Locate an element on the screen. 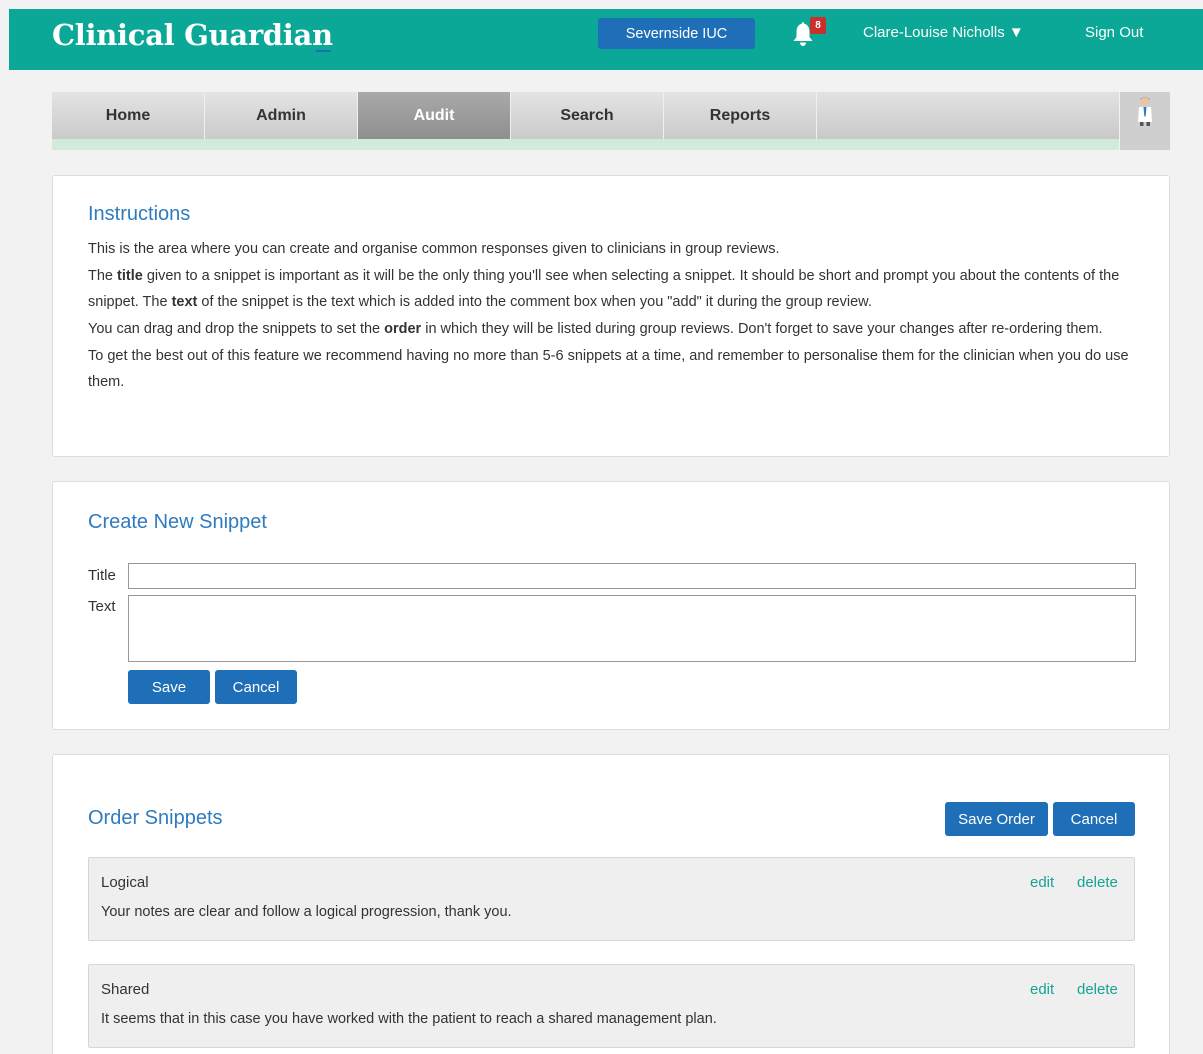 The width and height of the screenshot is (1203, 1054). doctor-avatar-icon is located at coordinates (1145, 111).